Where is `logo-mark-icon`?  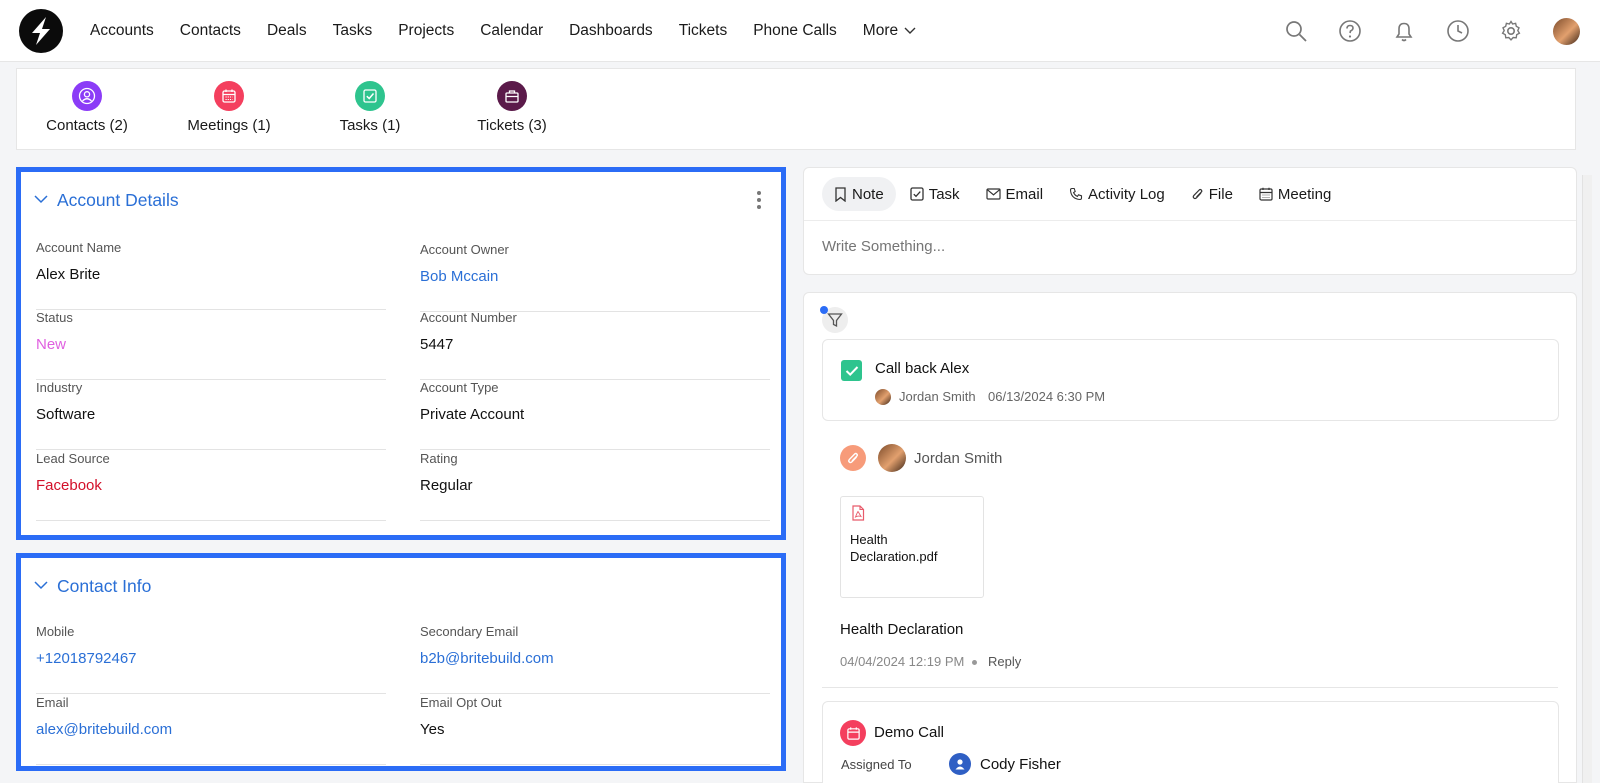 logo-mark-icon is located at coordinates (41, 31).